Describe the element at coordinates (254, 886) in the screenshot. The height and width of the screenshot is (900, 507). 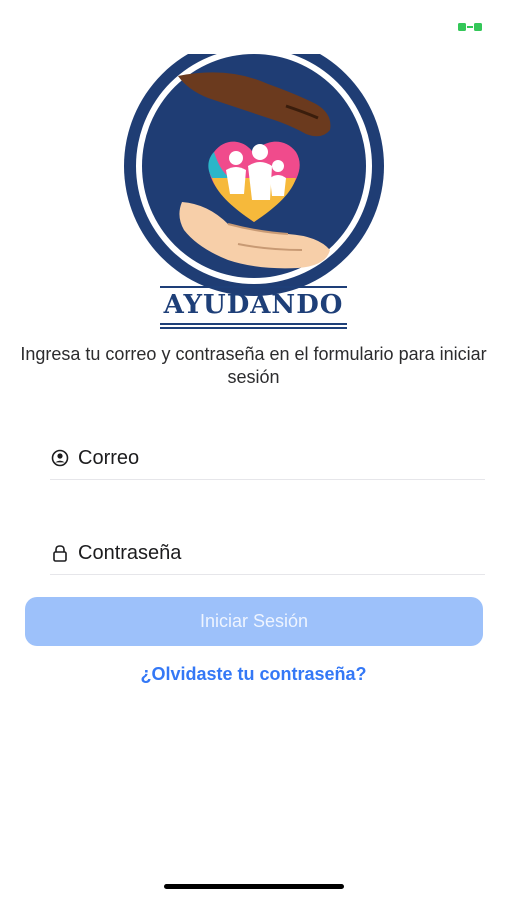
I see `home-indicator` at that location.